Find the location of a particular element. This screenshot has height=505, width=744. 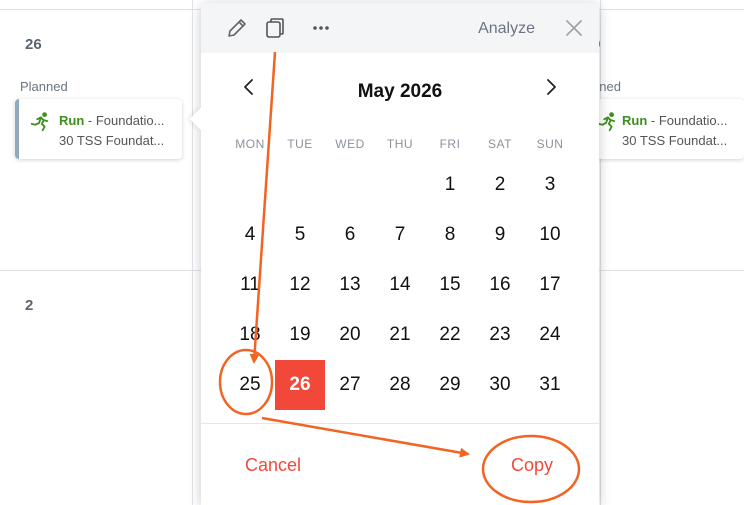

calendar-day: 11 is located at coordinates (250, 285).